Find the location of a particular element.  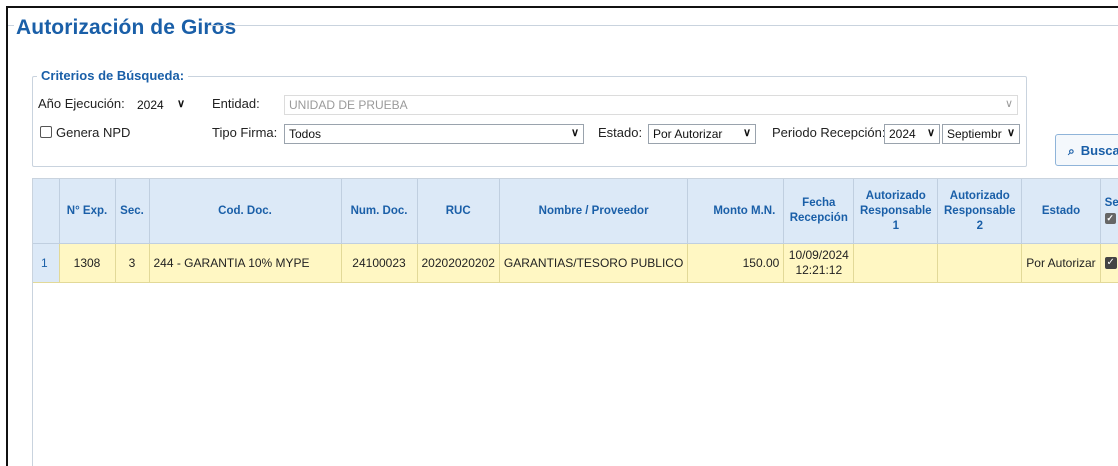

title-rule is located at coordinates (663, 25).